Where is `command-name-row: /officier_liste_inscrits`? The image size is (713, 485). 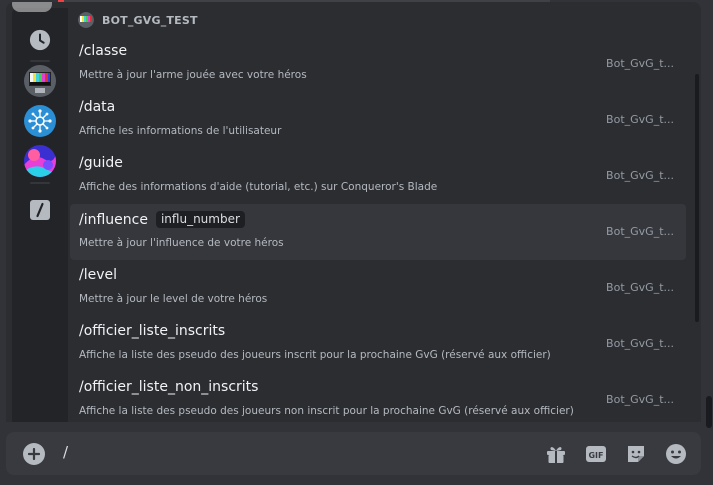
command-name-row: /officier_liste_inscrits is located at coordinates (152, 331).